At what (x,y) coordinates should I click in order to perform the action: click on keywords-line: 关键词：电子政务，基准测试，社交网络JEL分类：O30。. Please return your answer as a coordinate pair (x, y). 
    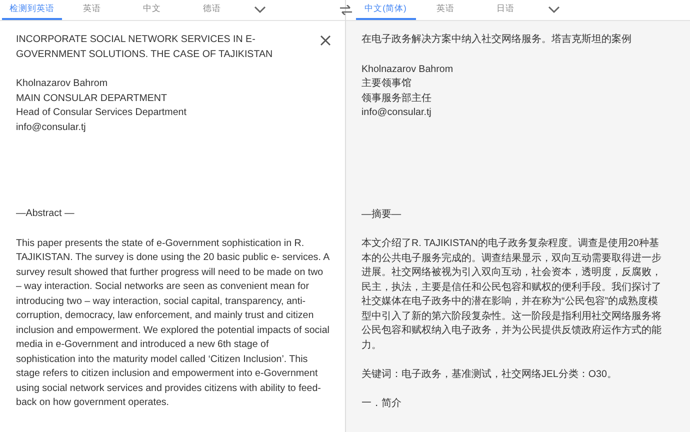
    Looking at the image, I should click on (490, 375).